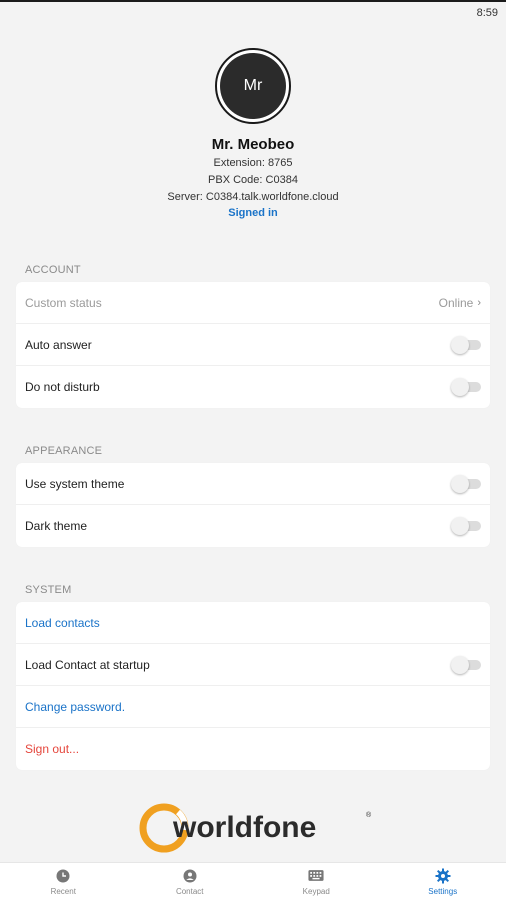 The image size is (506, 900). What do you see at coordinates (63, 891) in the screenshot?
I see `nav-recent-label: Recent` at bounding box center [63, 891].